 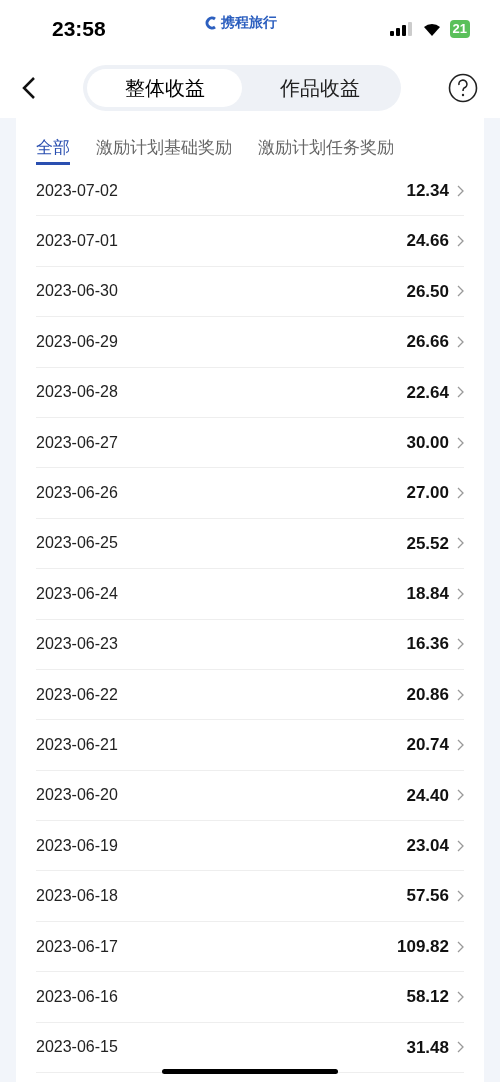 What do you see at coordinates (427, 846) in the screenshot?
I see `amount-text: 23.04` at bounding box center [427, 846].